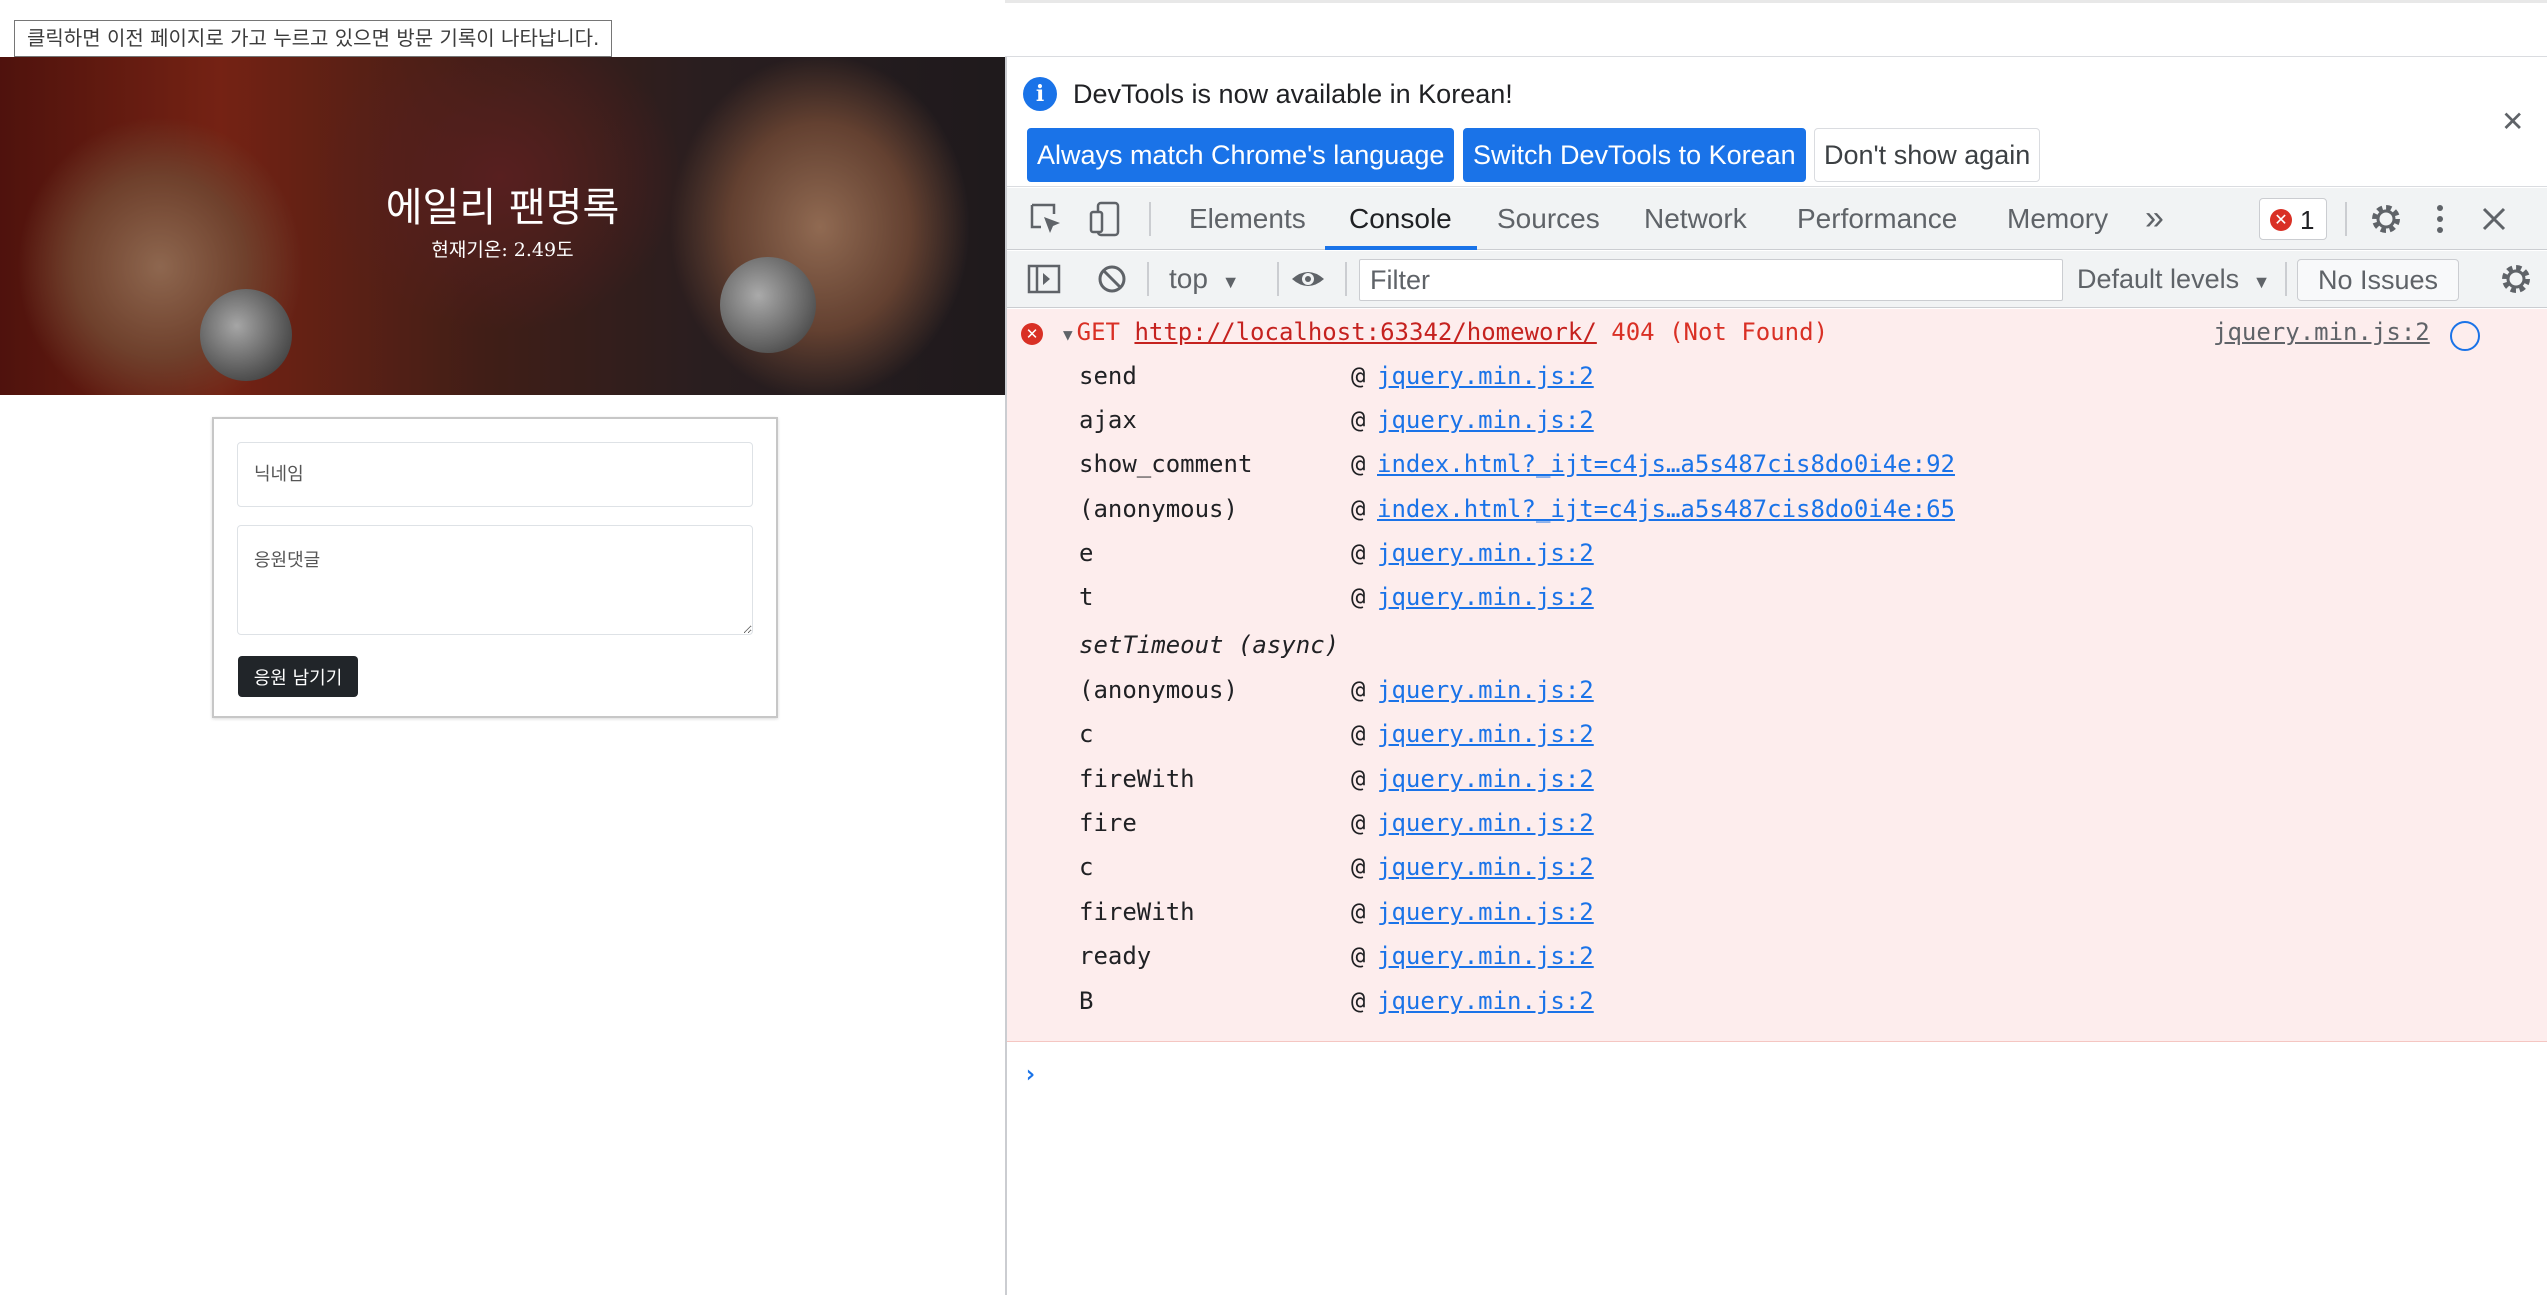  What do you see at coordinates (1711, 280) in the screenshot?
I see `console-filter-input` at bounding box center [1711, 280].